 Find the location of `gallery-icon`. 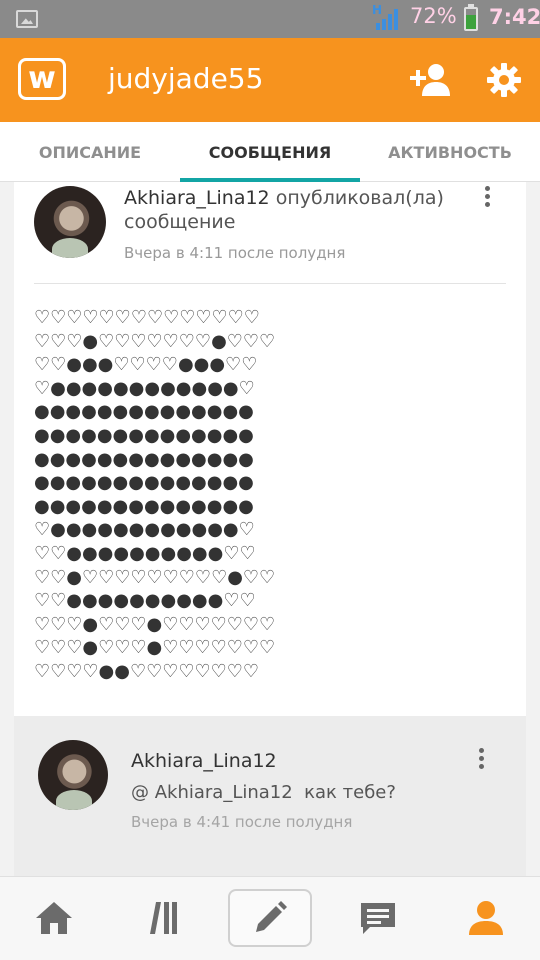

gallery-icon is located at coordinates (27, 19).